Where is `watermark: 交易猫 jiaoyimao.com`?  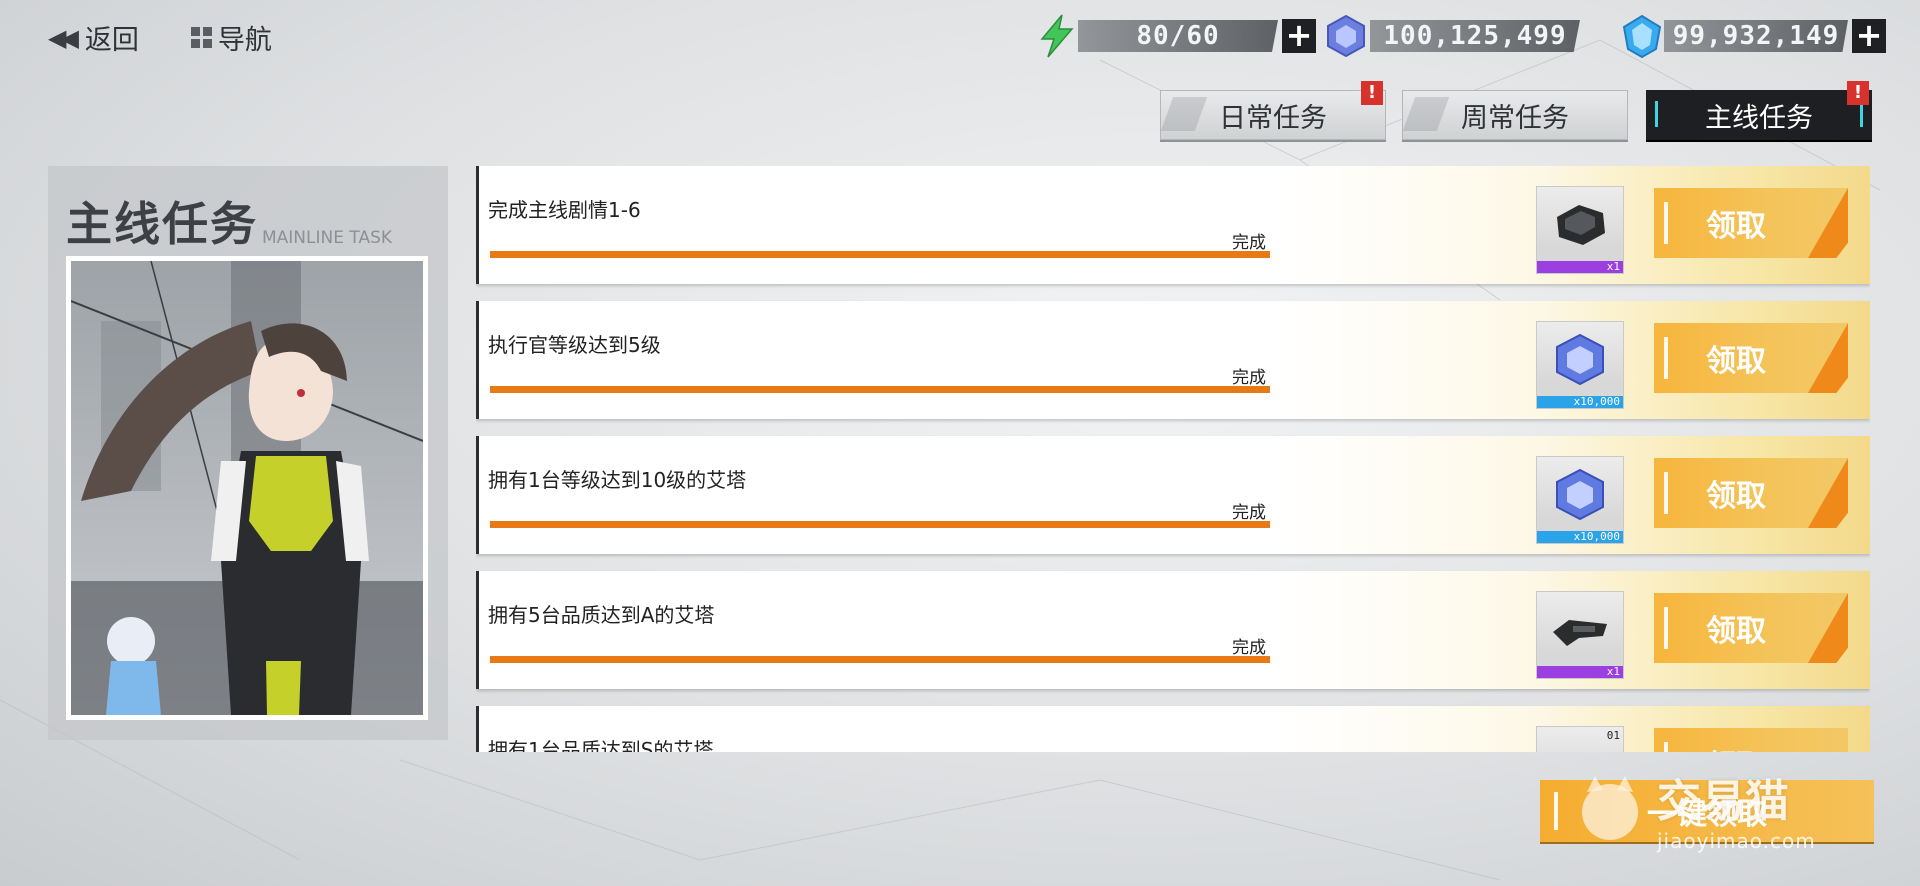 watermark: 交易猫 jiaoyimao.com is located at coordinates (1695, 809).